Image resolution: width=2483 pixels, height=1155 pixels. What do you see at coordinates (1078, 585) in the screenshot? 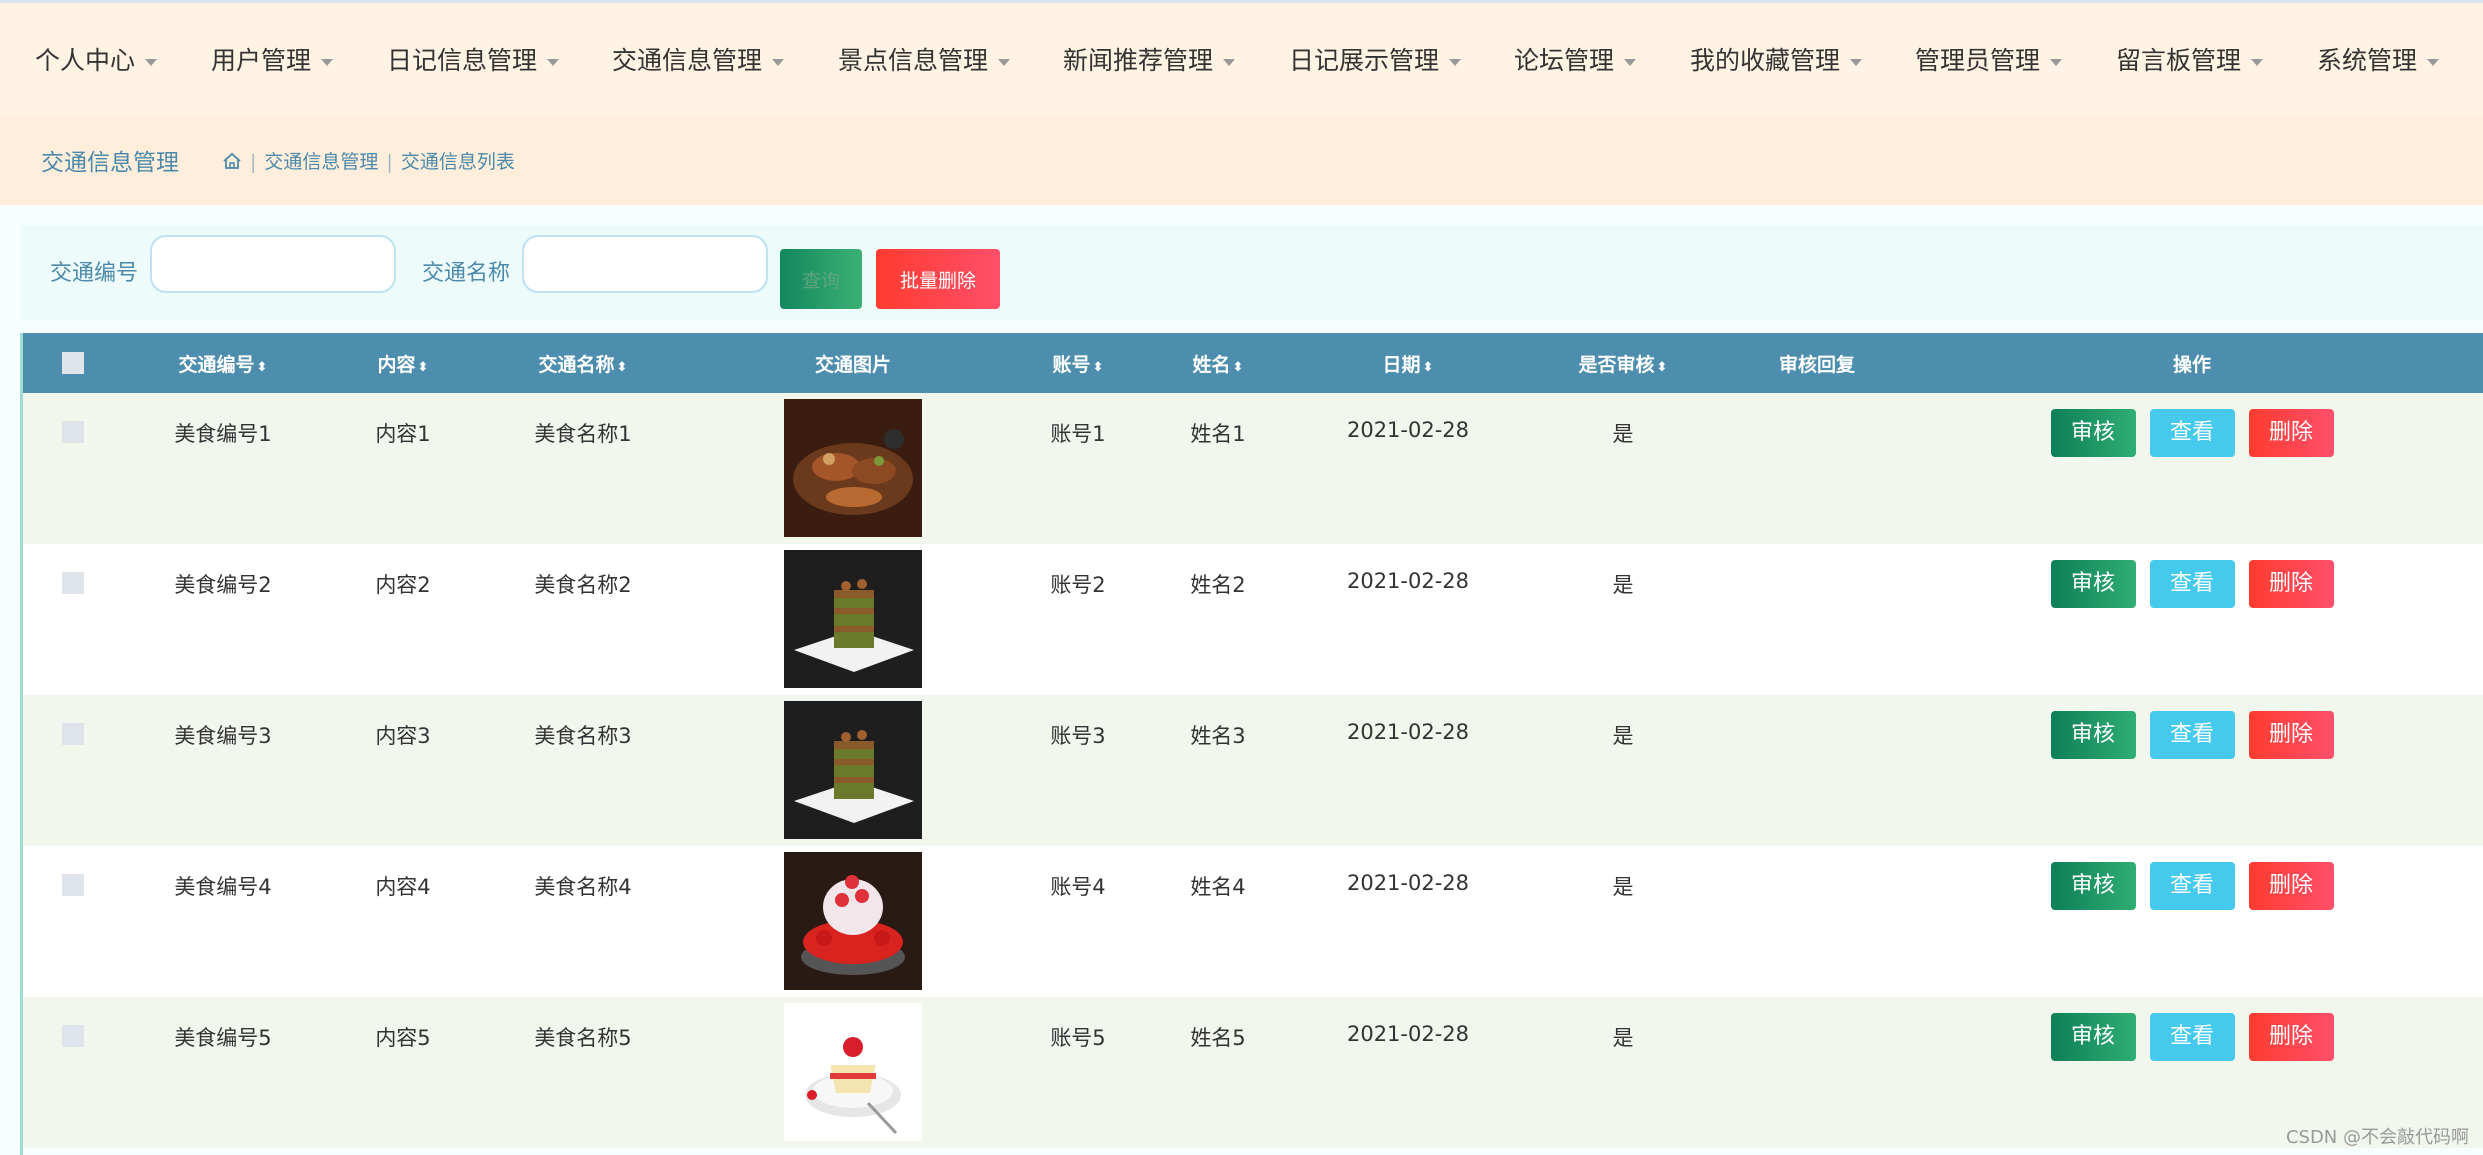
I see `cell-account: 账号2` at bounding box center [1078, 585].